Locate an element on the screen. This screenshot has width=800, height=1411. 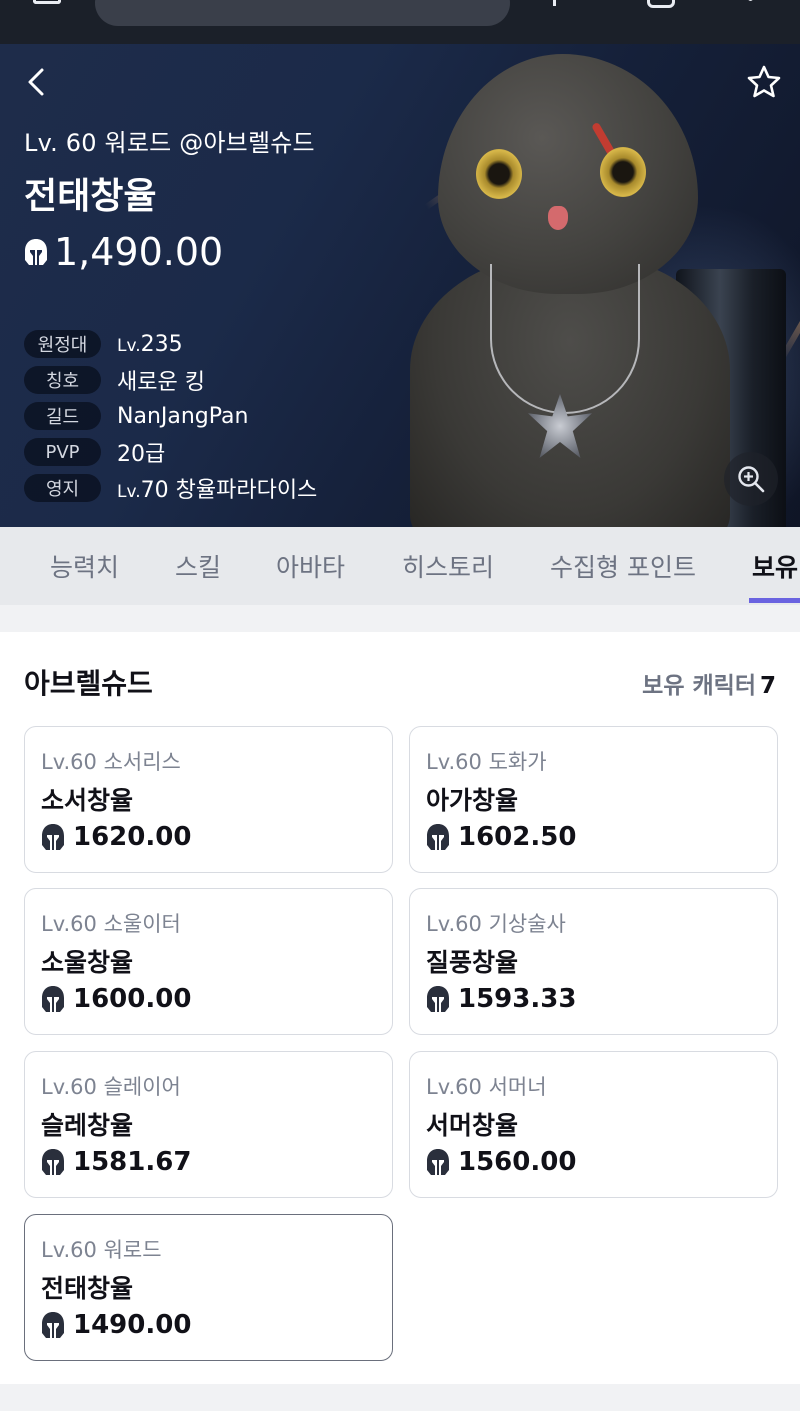
character-card: Lv.60 소서리스 소서창율 1620.00 is located at coordinates (208, 799).